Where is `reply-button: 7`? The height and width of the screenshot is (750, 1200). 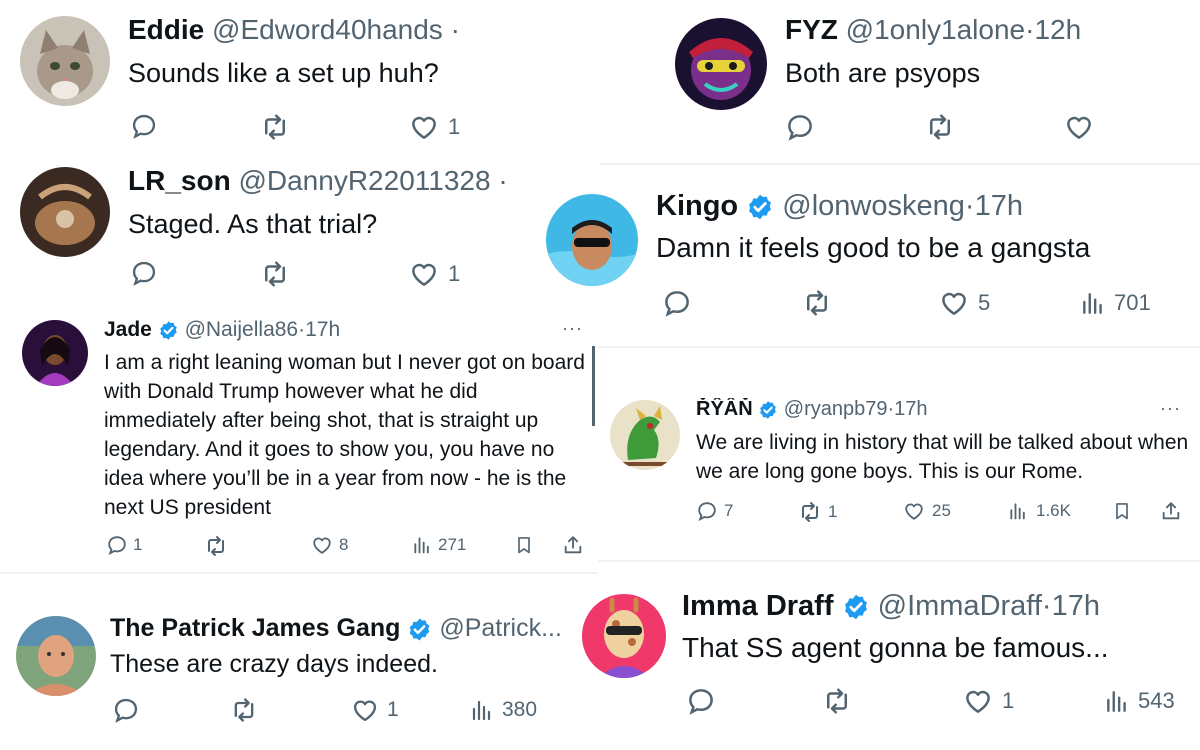 reply-button: 7 is located at coordinates (714, 511).